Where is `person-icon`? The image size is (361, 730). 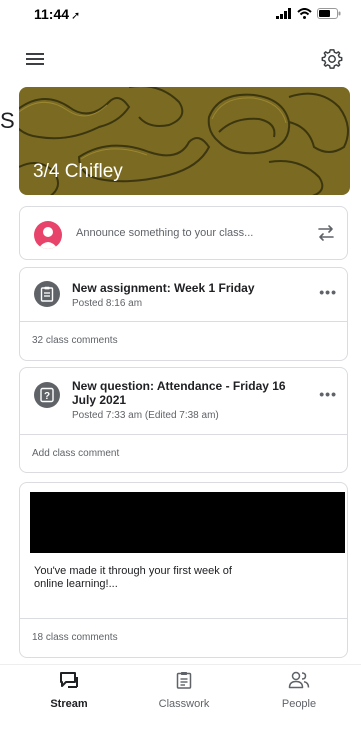 person-icon is located at coordinates (48, 238).